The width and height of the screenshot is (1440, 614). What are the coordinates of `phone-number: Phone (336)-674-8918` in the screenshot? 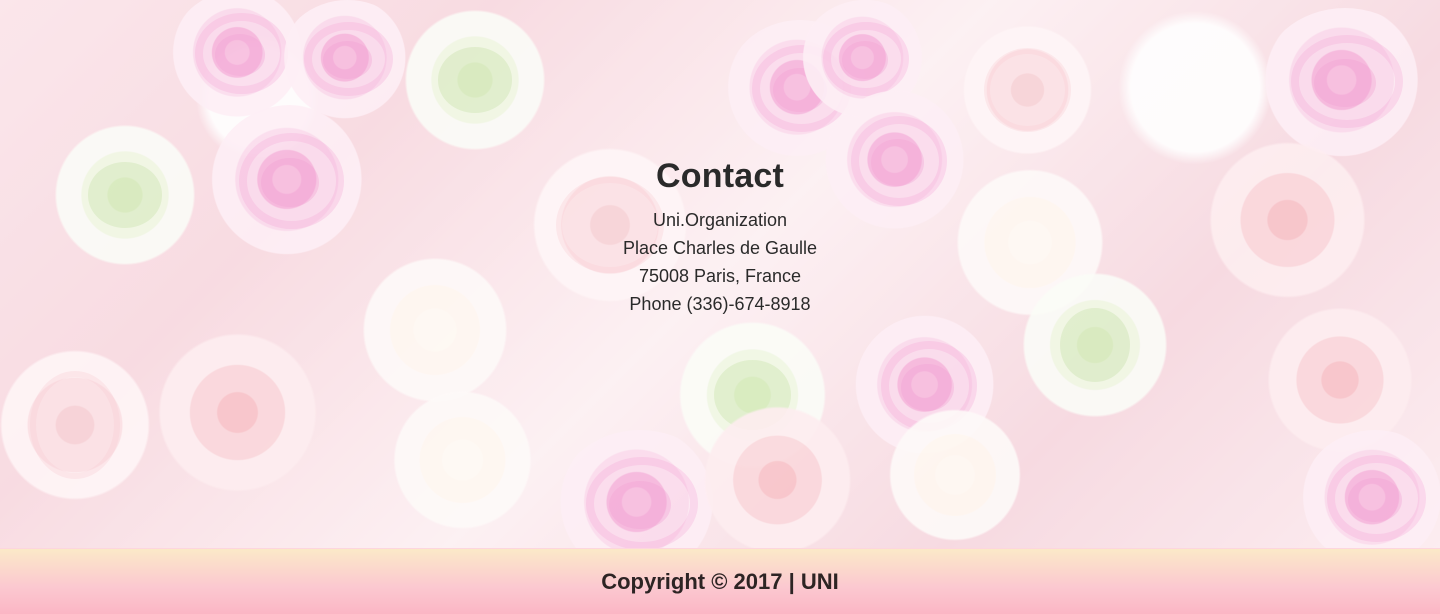 It's located at (720, 304).